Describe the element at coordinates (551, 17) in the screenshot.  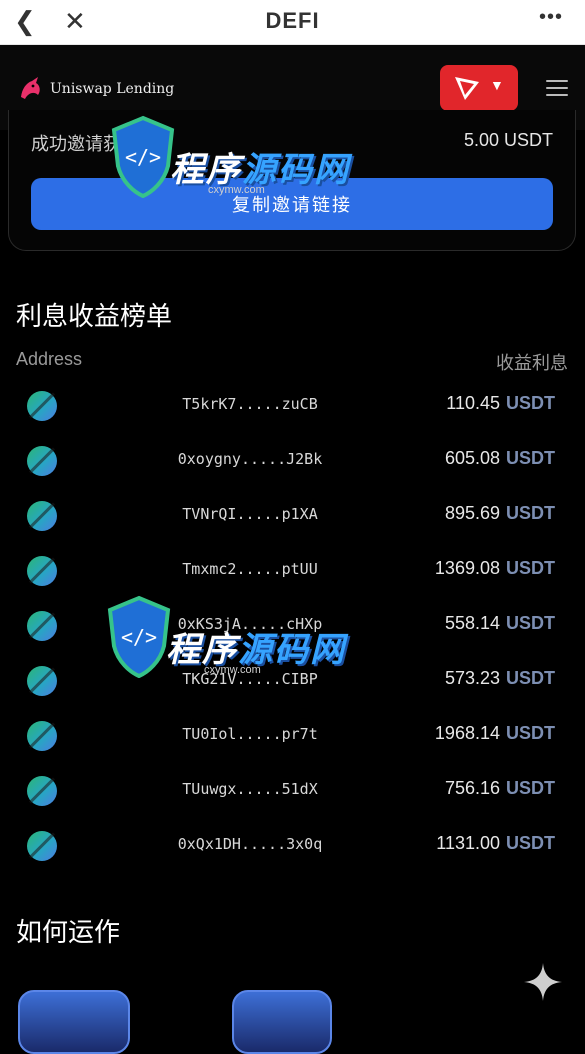
I see `more-dots-icon: •••` at that location.